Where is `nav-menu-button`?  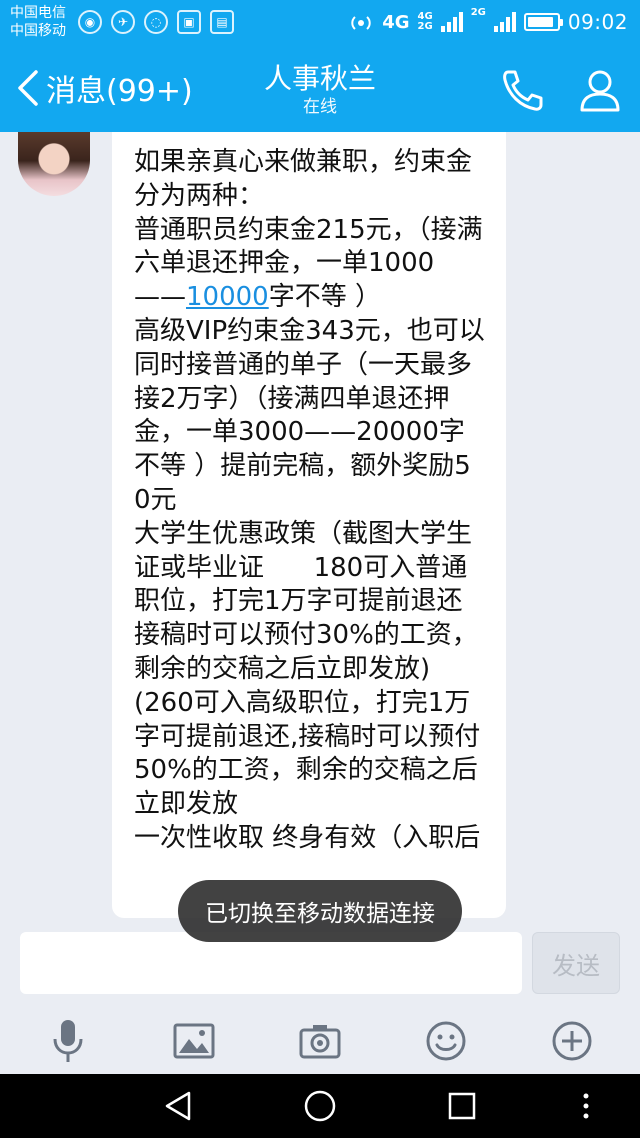
nav-menu-button is located at coordinates (586, 1106).